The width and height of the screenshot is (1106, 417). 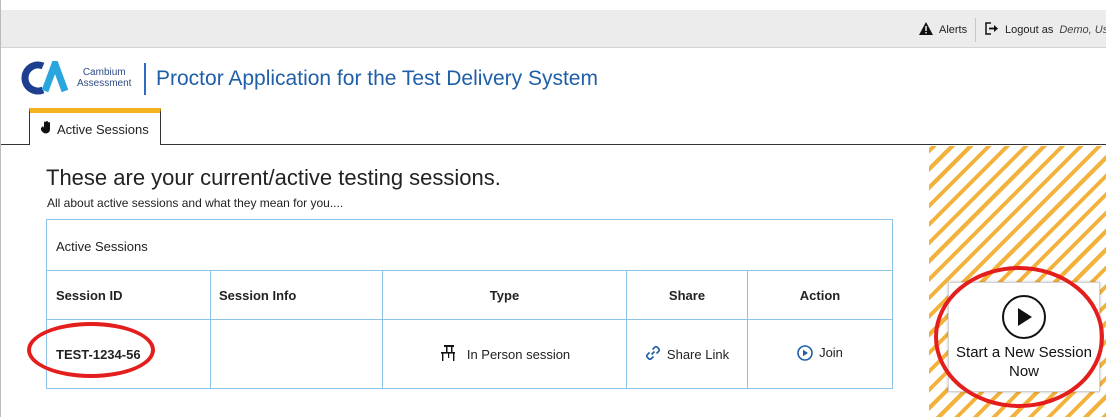 What do you see at coordinates (258, 295) in the screenshot?
I see `column-header-session-info: Session Info` at bounding box center [258, 295].